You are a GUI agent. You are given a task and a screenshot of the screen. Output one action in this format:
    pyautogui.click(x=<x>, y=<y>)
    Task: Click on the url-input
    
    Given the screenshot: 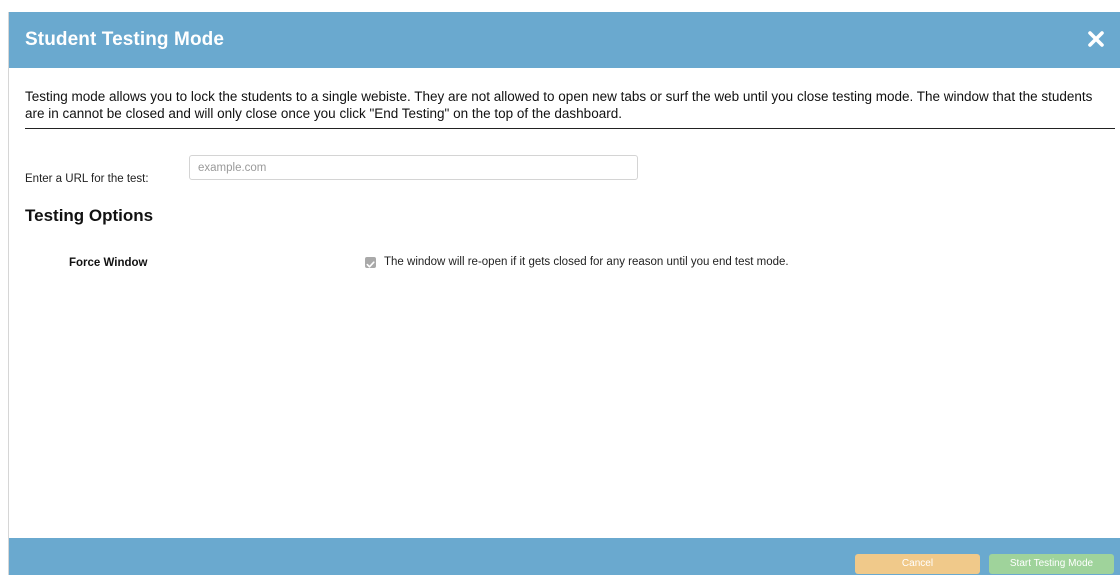 What is the action you would take?
    pyautogui.click(x=413, y=167)
    